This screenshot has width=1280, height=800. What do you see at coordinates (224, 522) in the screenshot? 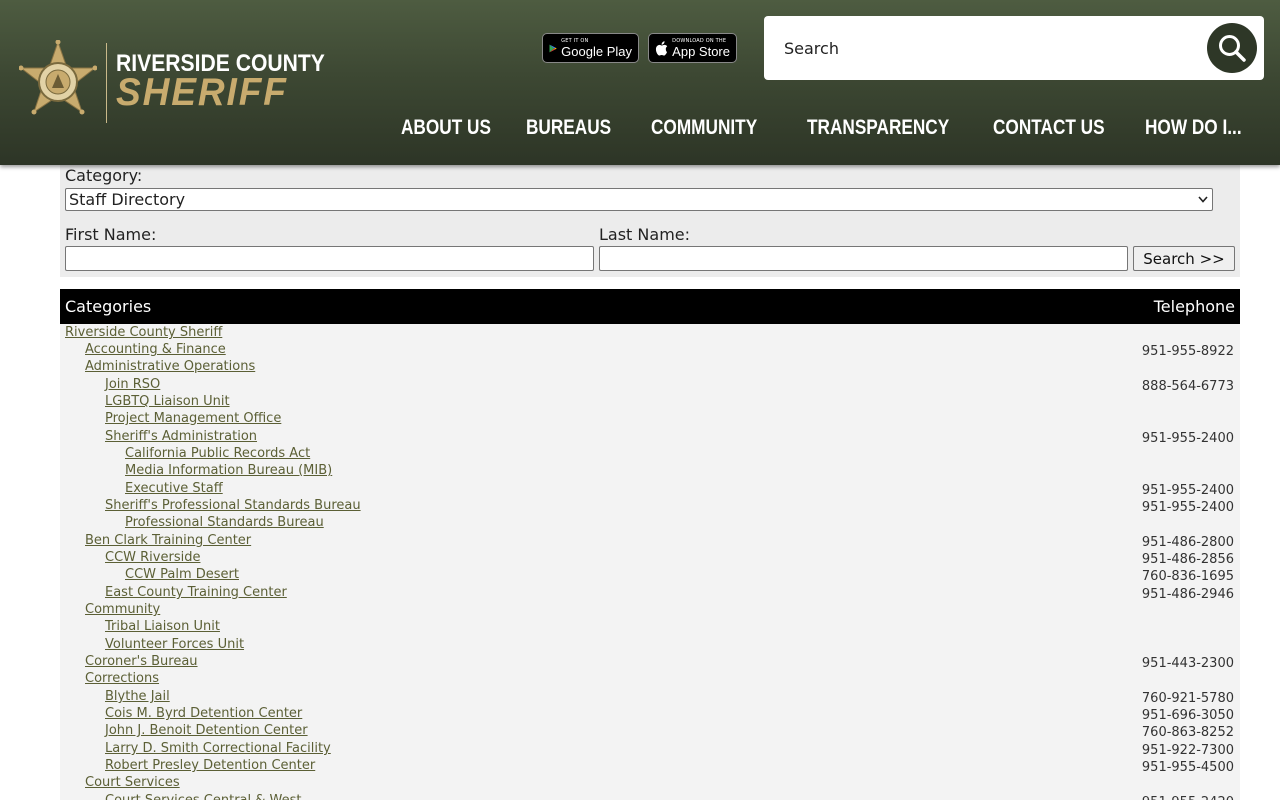
I see `directory-entry-link: Professional Standards Bureau` at bounding box center [224, 522].